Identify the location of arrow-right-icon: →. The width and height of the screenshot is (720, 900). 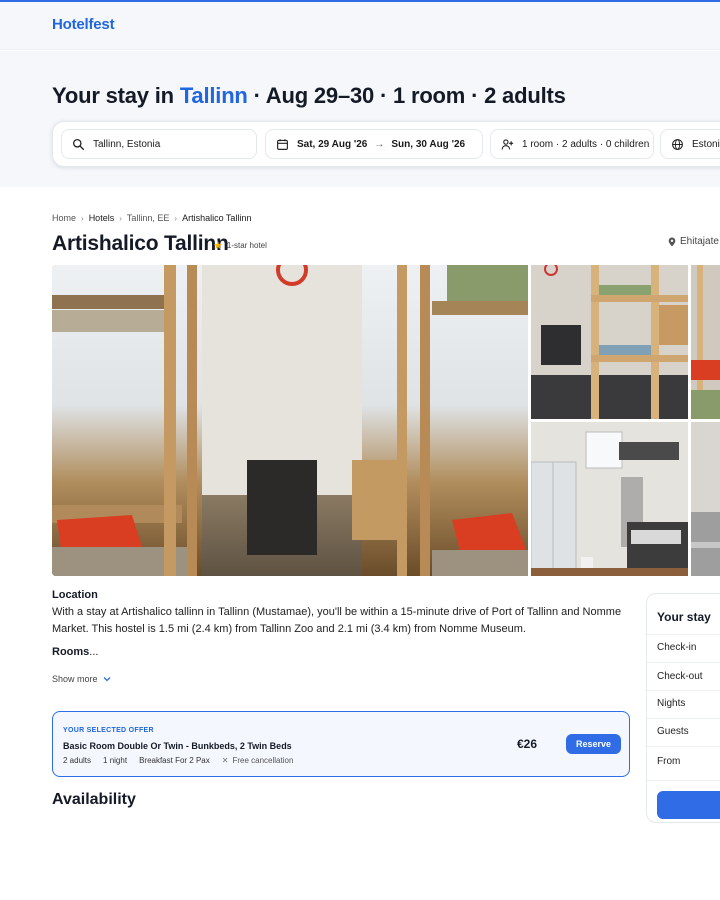
(379, 144).